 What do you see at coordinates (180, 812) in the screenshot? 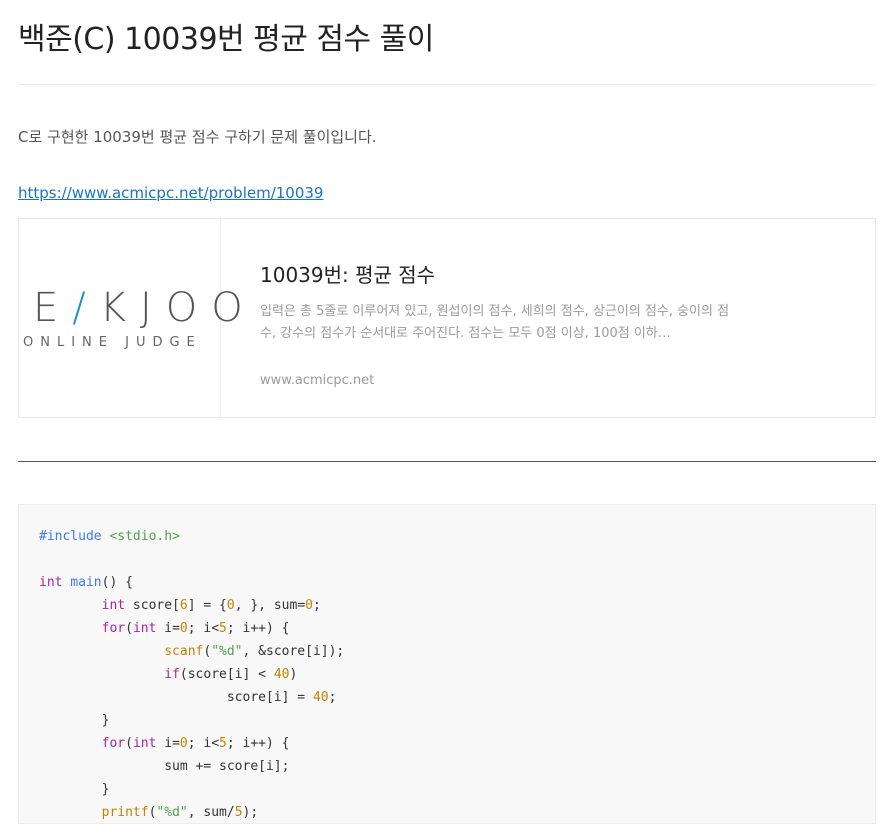
I see `code-line: printf("%d", sum/5);` at bounding box center [180, 812].